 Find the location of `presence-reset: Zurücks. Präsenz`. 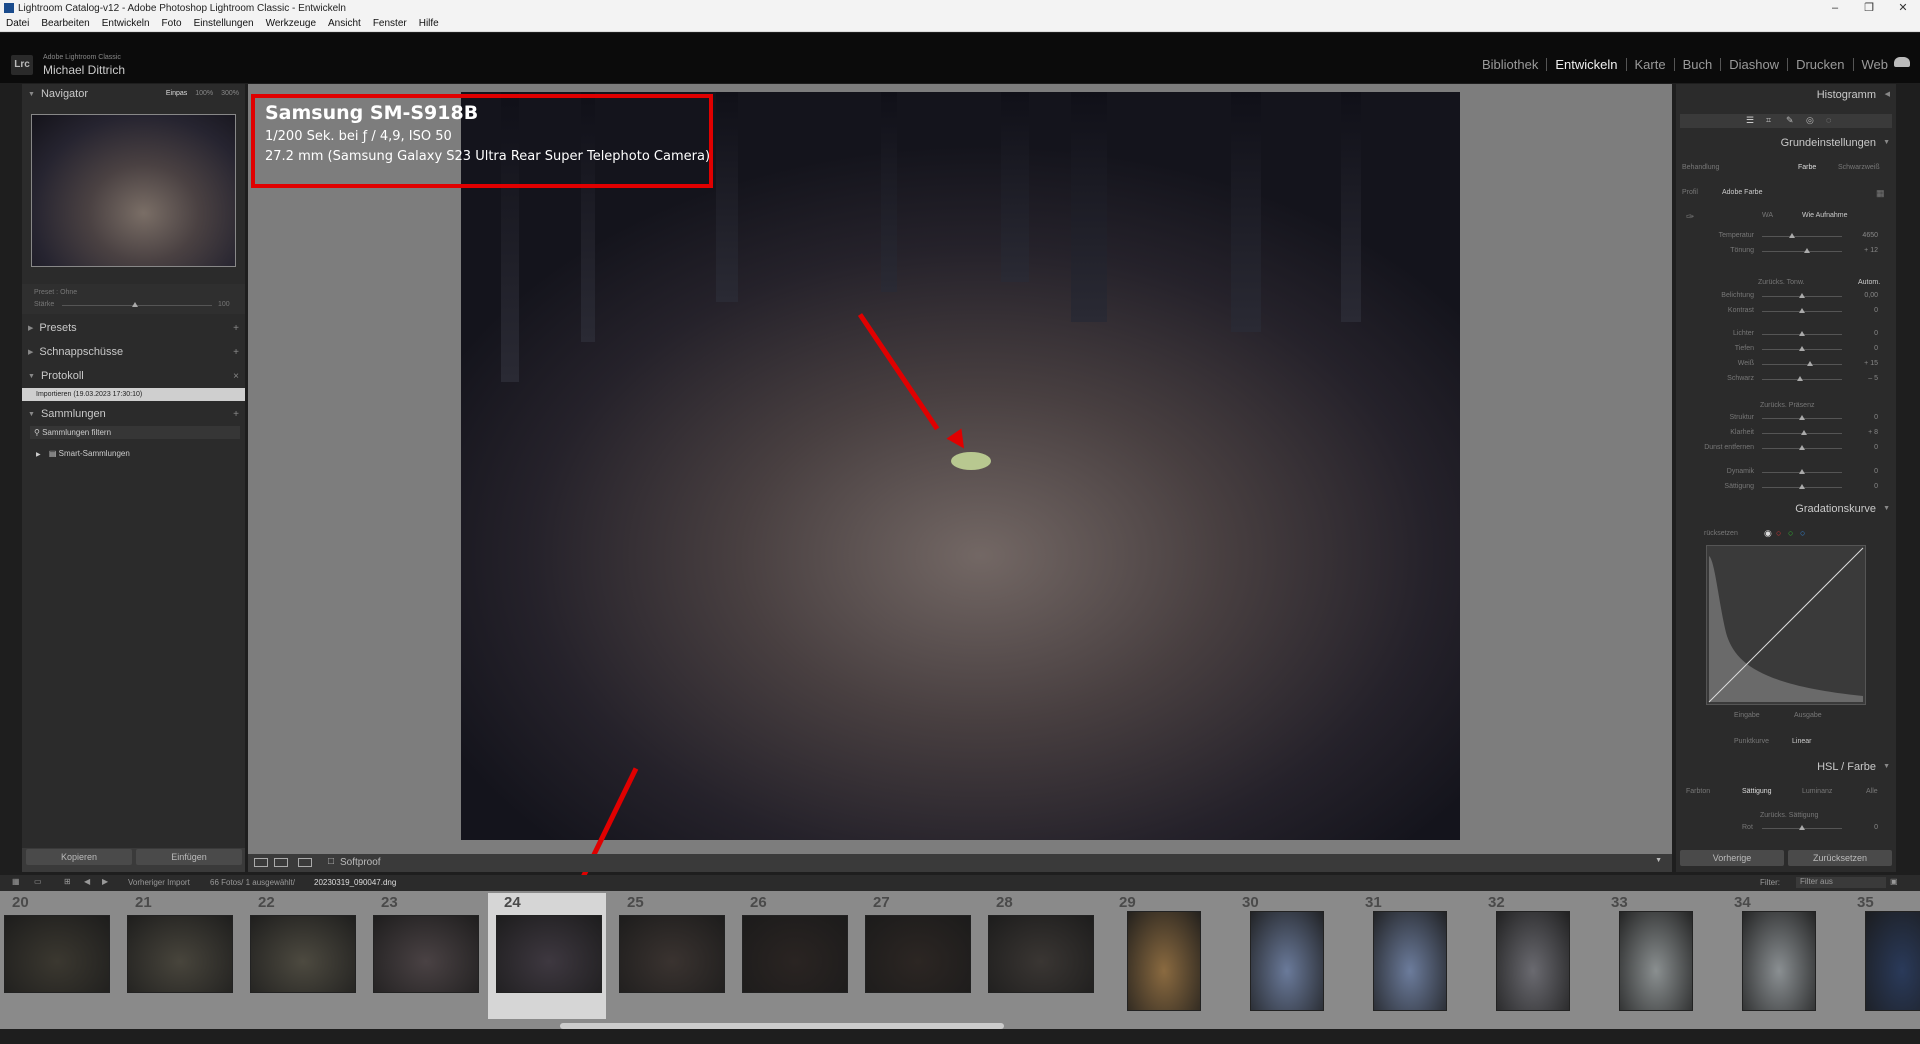

presence-reset: Zurücks. Präsenz is located at coordinates (1787, 405).